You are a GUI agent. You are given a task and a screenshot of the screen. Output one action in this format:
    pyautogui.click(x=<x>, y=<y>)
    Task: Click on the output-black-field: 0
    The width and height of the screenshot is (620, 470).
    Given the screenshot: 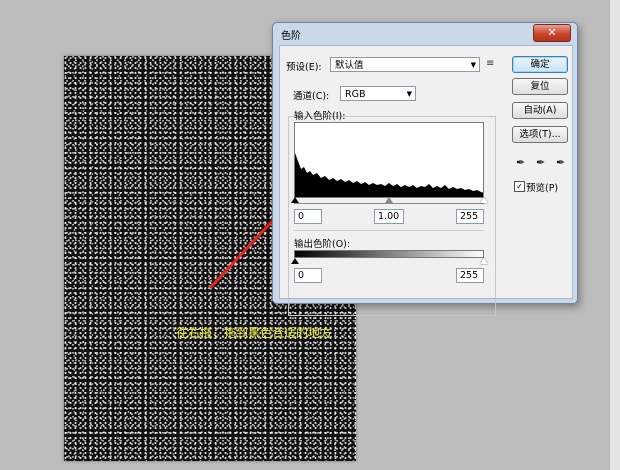 What is the action you would take?
    pyautogui.click(x=308, y=275)
    